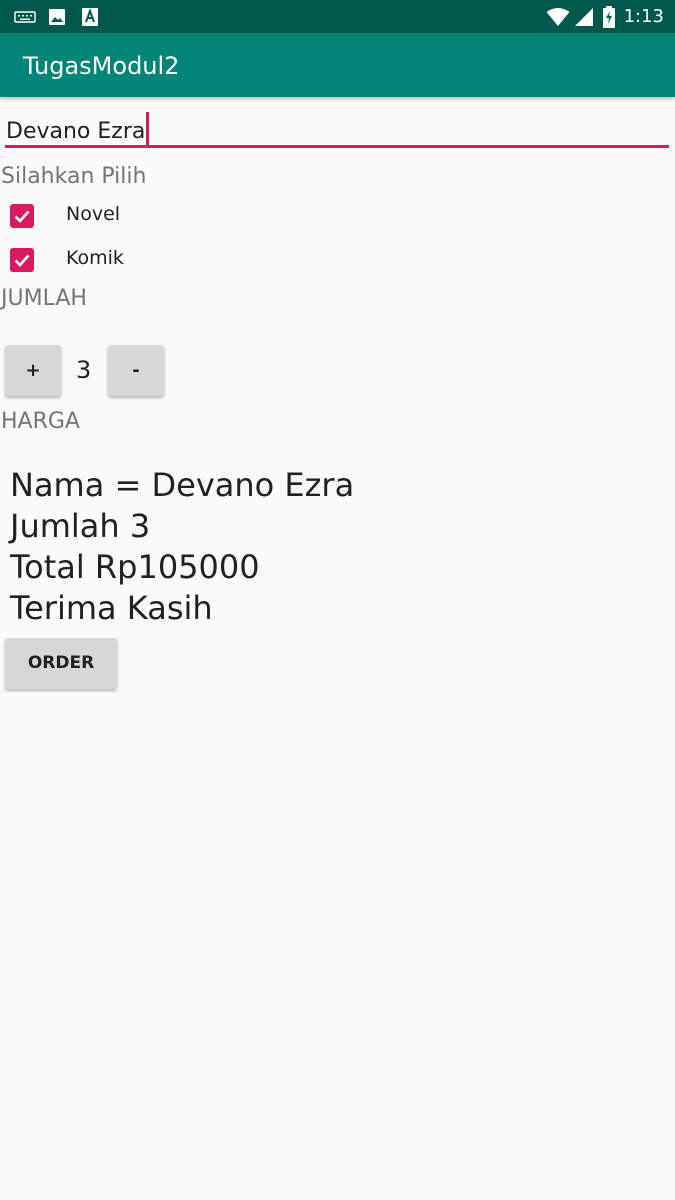  Describe the element at coordinates (135, 567) in the screenshot. I see `summary-total: Total Rp105000` at that location.